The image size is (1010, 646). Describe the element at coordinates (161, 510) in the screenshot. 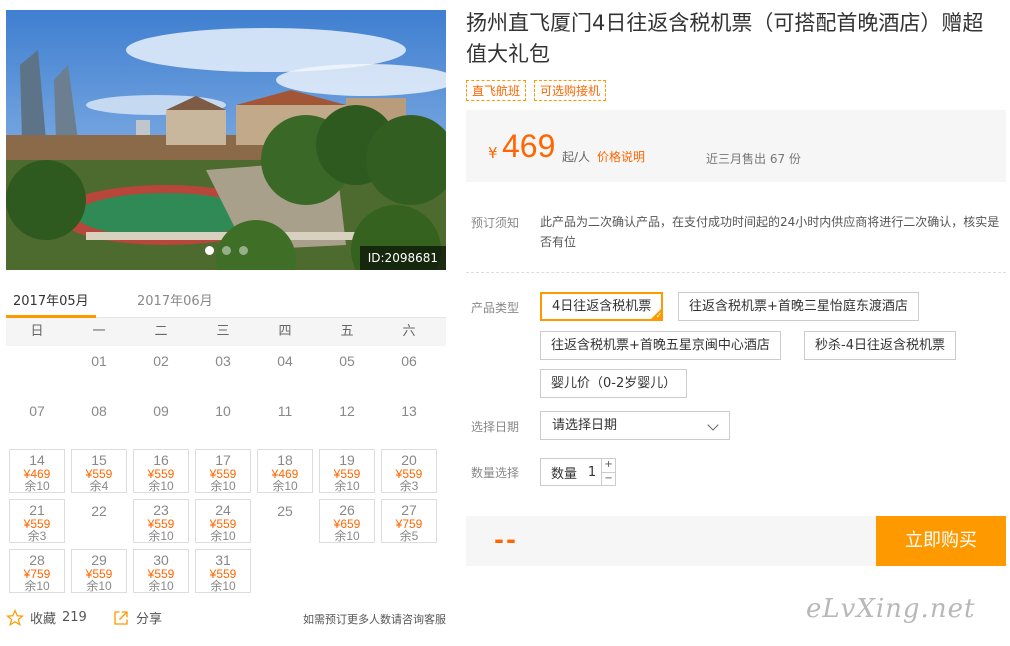

I see `day-number: 23` at that location.